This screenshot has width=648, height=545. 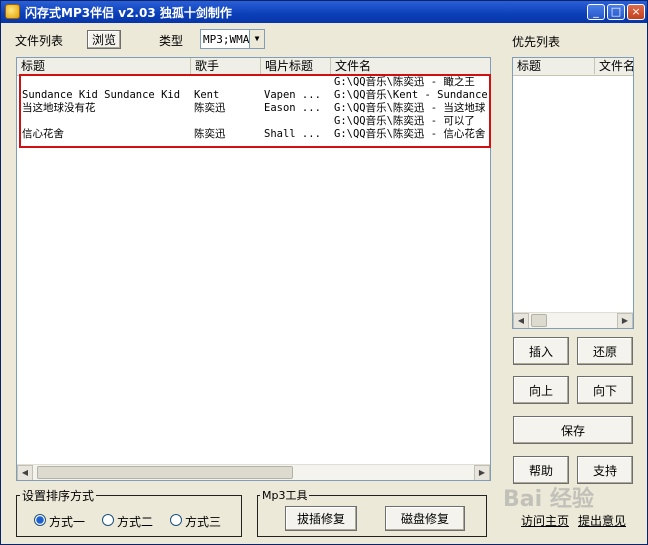 What do you see at coordinates (573, 320) in the screenshot?
I see `priority-list-hscrollbar: ◀ ▶` at bounding box center [573, 320].